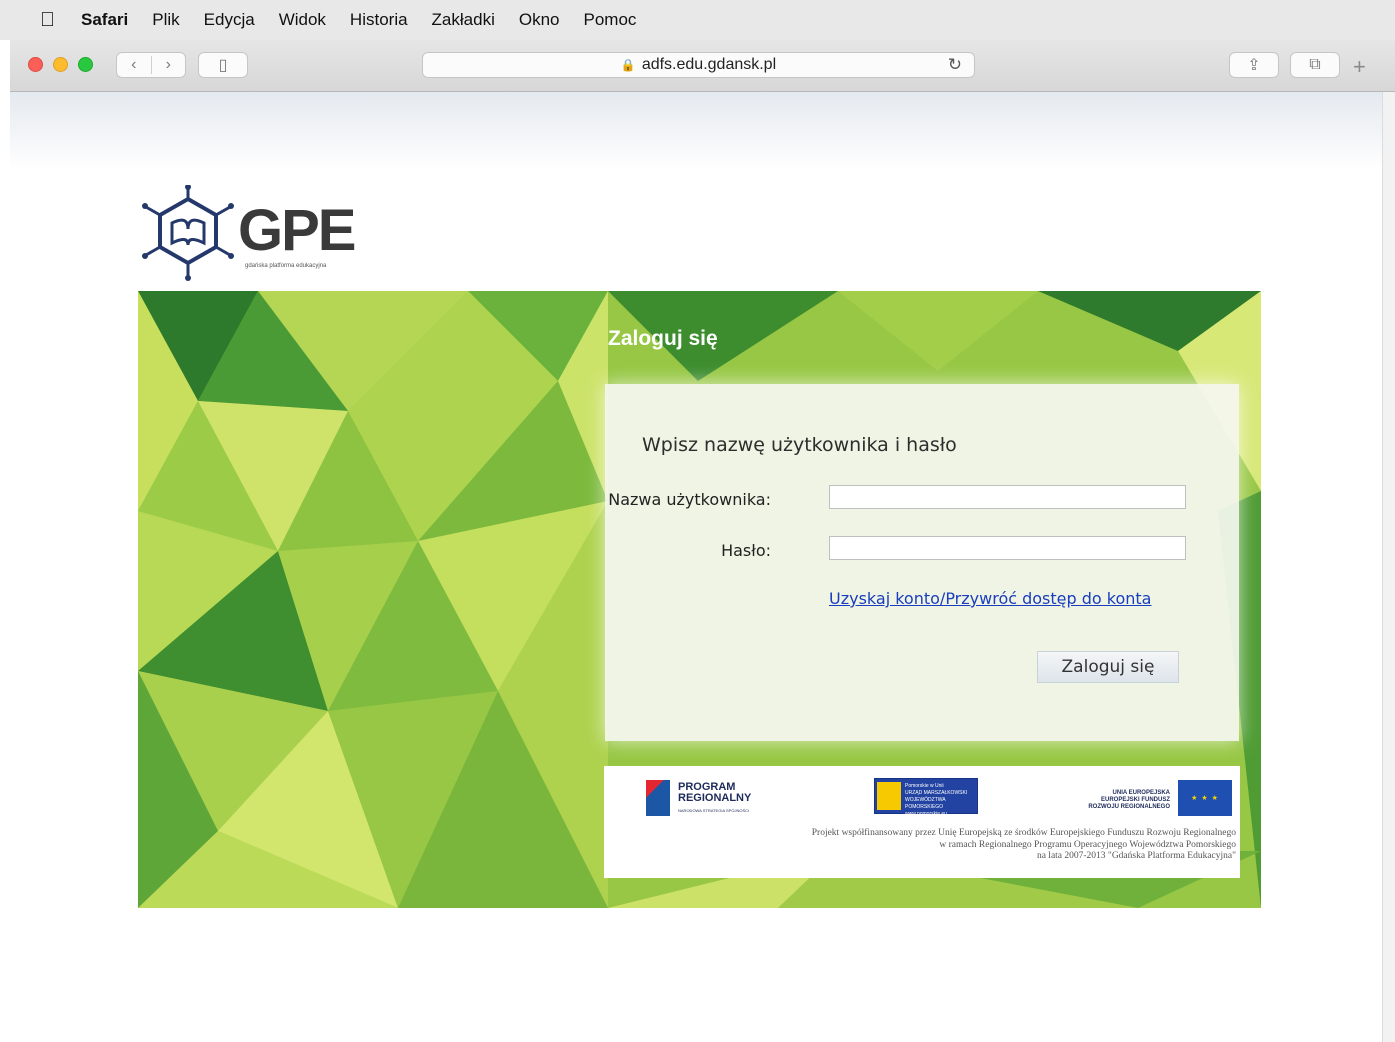 This screenshot has width=1395, height=1042. I want to click on account-recovery-link: Uzyskaj konto/Przywróć dostęp do konta, so click(990, 598).